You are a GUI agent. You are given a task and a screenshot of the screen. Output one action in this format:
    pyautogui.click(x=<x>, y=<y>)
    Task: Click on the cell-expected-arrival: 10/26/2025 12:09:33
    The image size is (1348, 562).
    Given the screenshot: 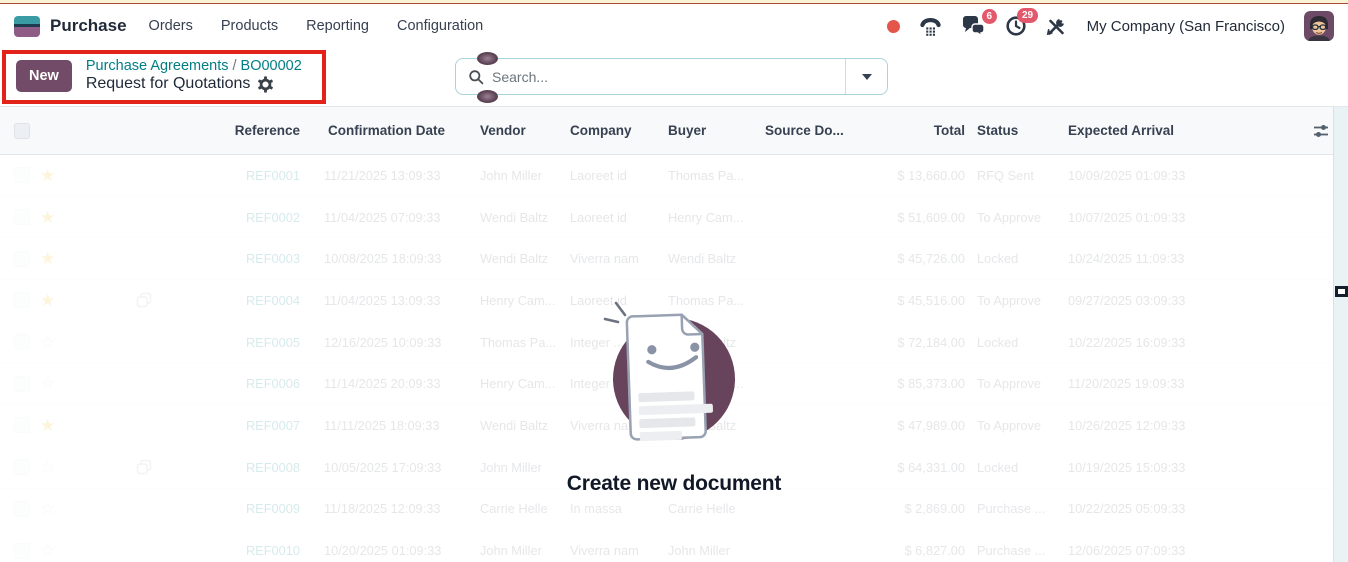 What is the action you would take?
    pyautogui.click(x=1127, y=425)
    